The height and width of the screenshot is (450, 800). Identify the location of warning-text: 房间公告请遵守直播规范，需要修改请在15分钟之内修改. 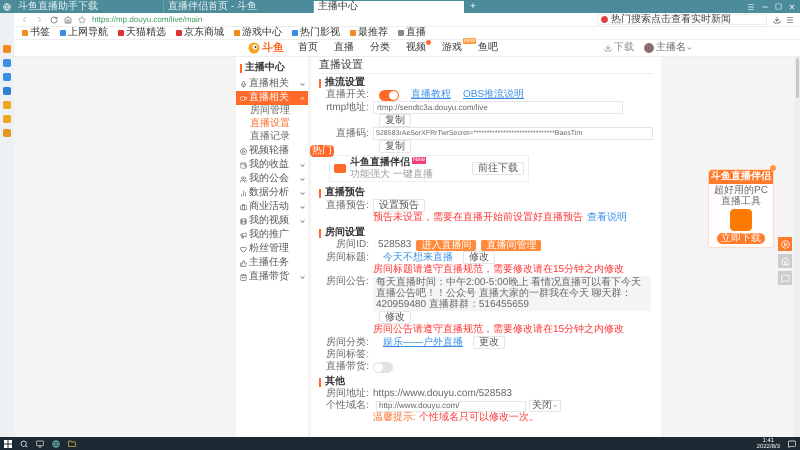
(498, 330).